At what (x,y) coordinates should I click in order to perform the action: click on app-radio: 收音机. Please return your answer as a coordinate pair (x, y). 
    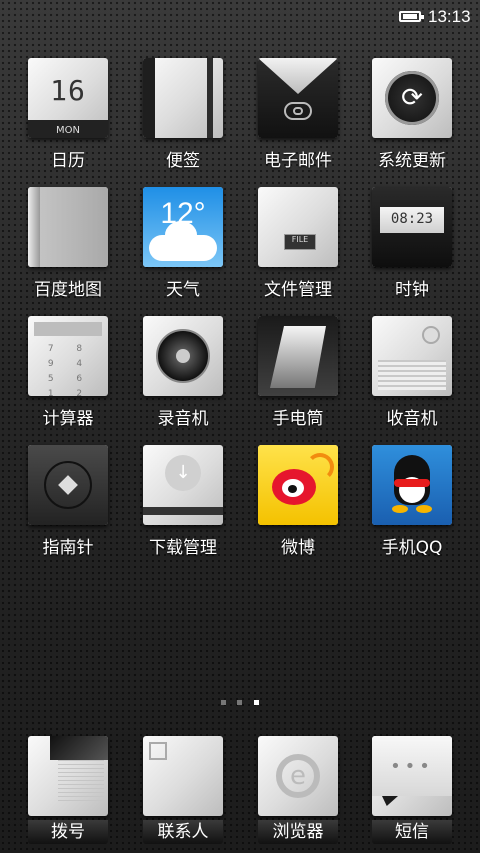
    Looking at the image, I should click on (412, 376).